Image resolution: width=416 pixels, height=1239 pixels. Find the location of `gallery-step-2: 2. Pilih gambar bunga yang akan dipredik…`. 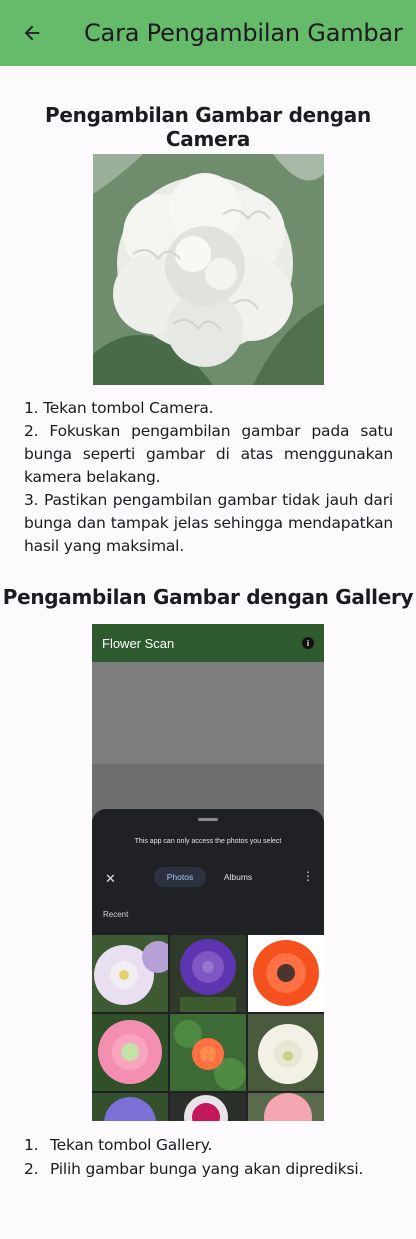

gallery-step-2: 2. Pilih gambar bunga yang akan dipredik… is located at coordinates (208, 1169).